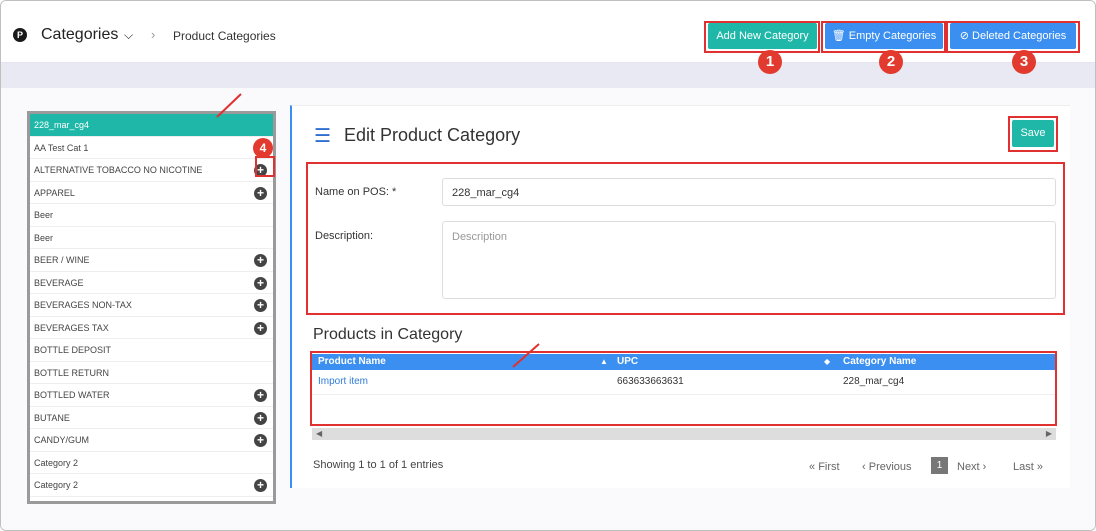 This screenshot has width=1096, height=531. Describe the element at coordinates (151, 418) in the screenshot. I see `category-item: BUTANE +` at that location.